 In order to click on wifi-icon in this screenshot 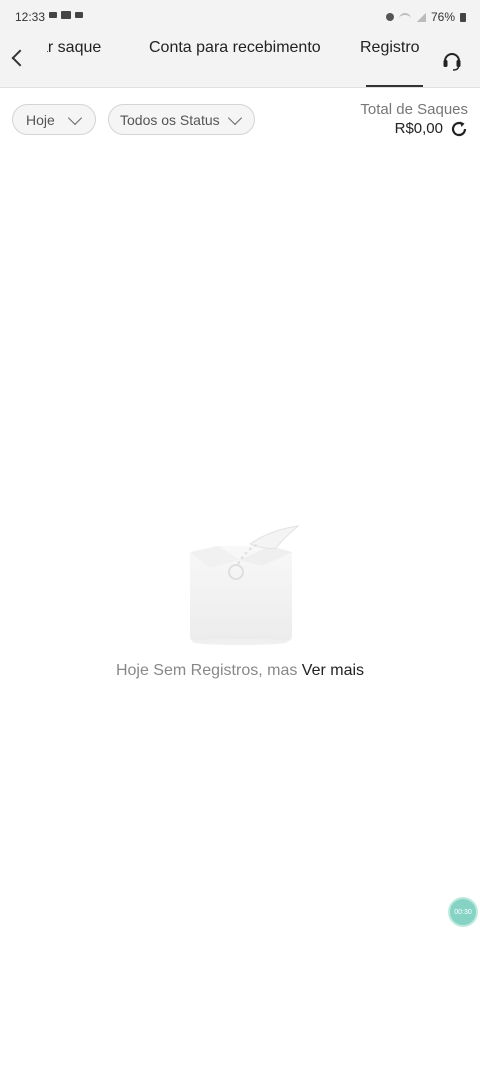, I will do `click(404, 17)`.